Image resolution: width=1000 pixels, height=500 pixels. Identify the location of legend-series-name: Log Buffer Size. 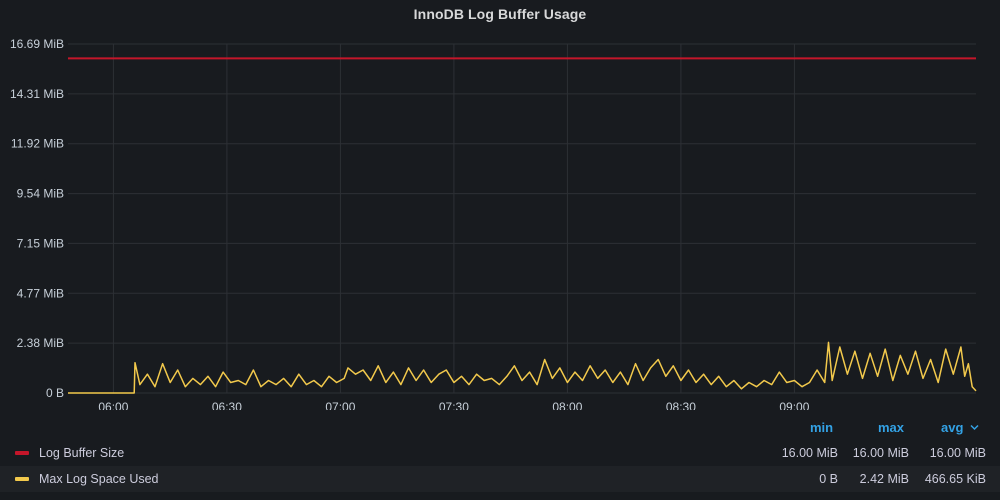
(82, 453).